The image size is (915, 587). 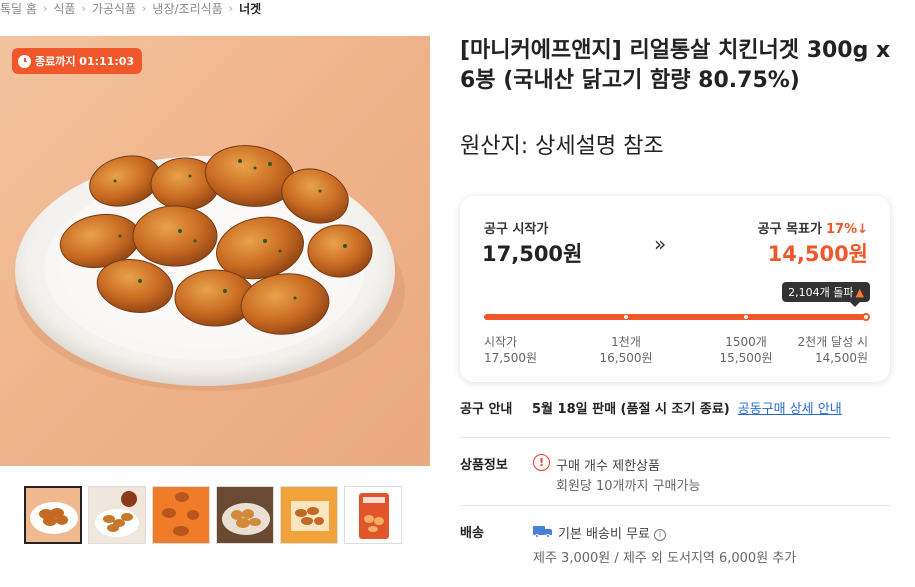 What do you see at coordinates (790, 407) in the screenshot?
I see `group-buy-detail-link: 공동구매 상세 안내` at bounding box center [790, 407].